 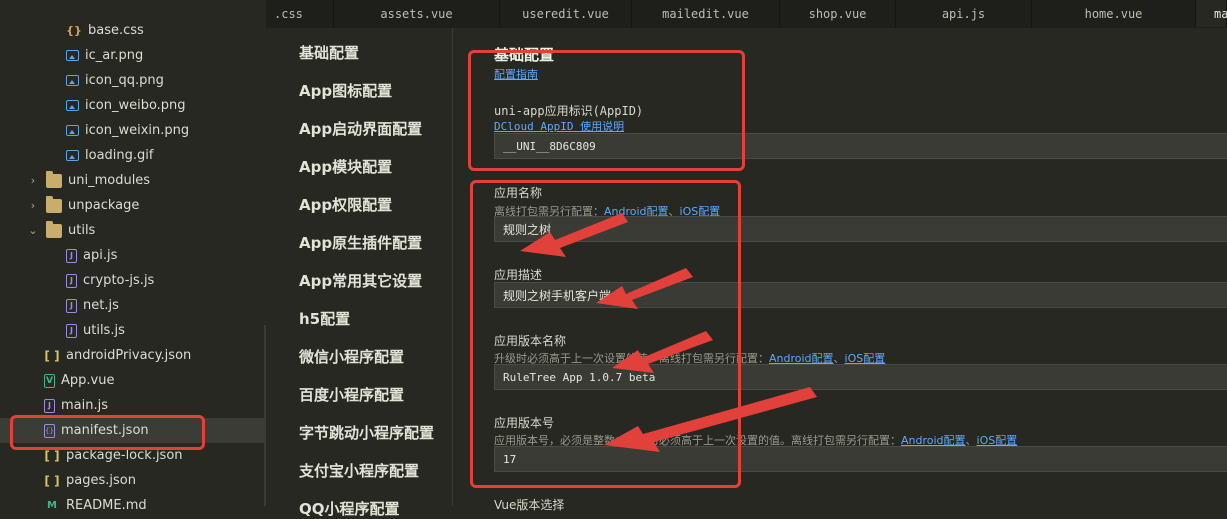 I want to click on tree-item-label: uni_modules, so click(x=109, y=180).